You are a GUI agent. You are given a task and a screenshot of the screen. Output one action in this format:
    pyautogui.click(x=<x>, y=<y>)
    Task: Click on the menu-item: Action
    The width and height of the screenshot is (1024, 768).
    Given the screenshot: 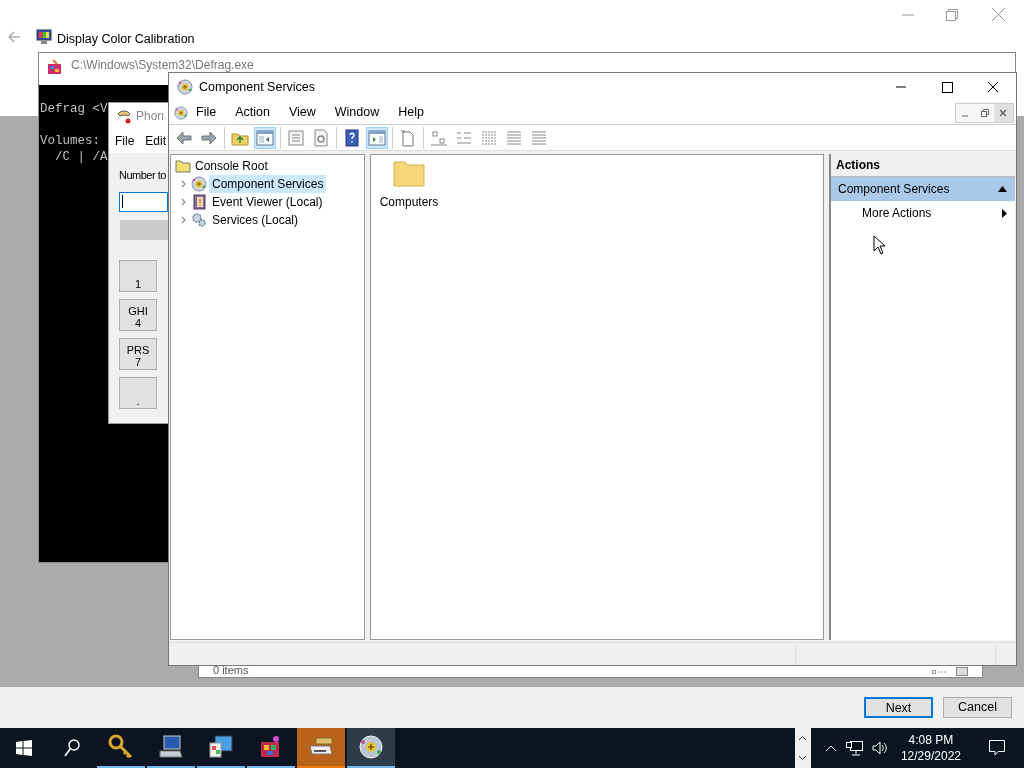 What is the action you would take?
    pyautogui.click(x=252, y=112)
    